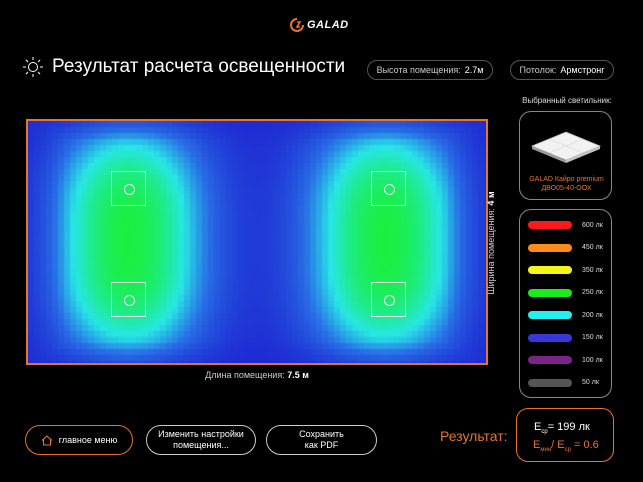 The height and width of the screenshot is (482, 643). I want to click on legend-item: 100 лк, so click(568, 360).